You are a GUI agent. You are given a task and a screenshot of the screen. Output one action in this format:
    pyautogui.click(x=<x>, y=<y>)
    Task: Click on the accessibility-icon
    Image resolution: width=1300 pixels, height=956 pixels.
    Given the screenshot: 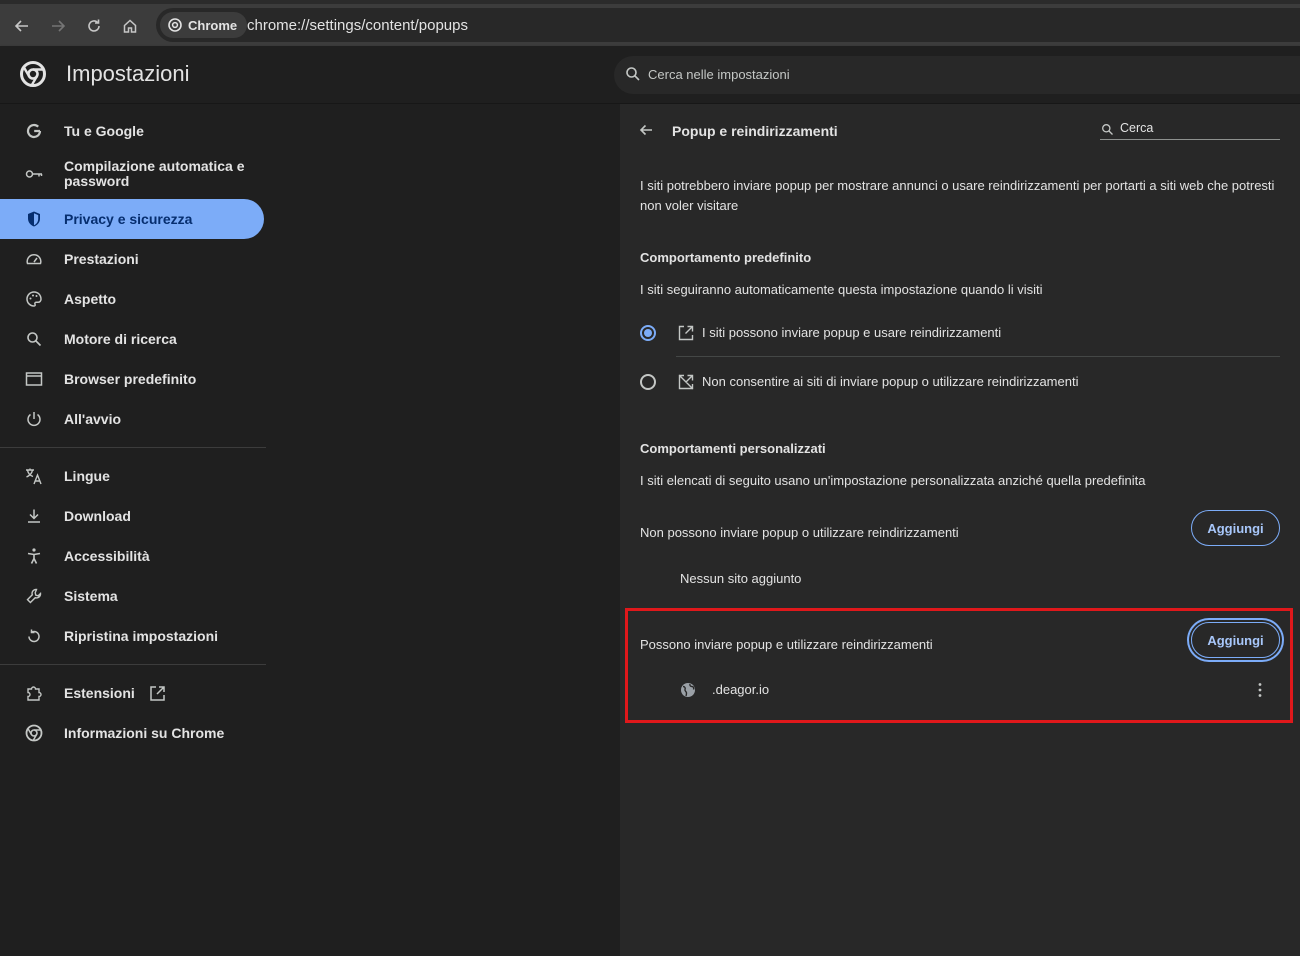 What is the action you would take?
    pyautogui.click(x=34, y=556)
    